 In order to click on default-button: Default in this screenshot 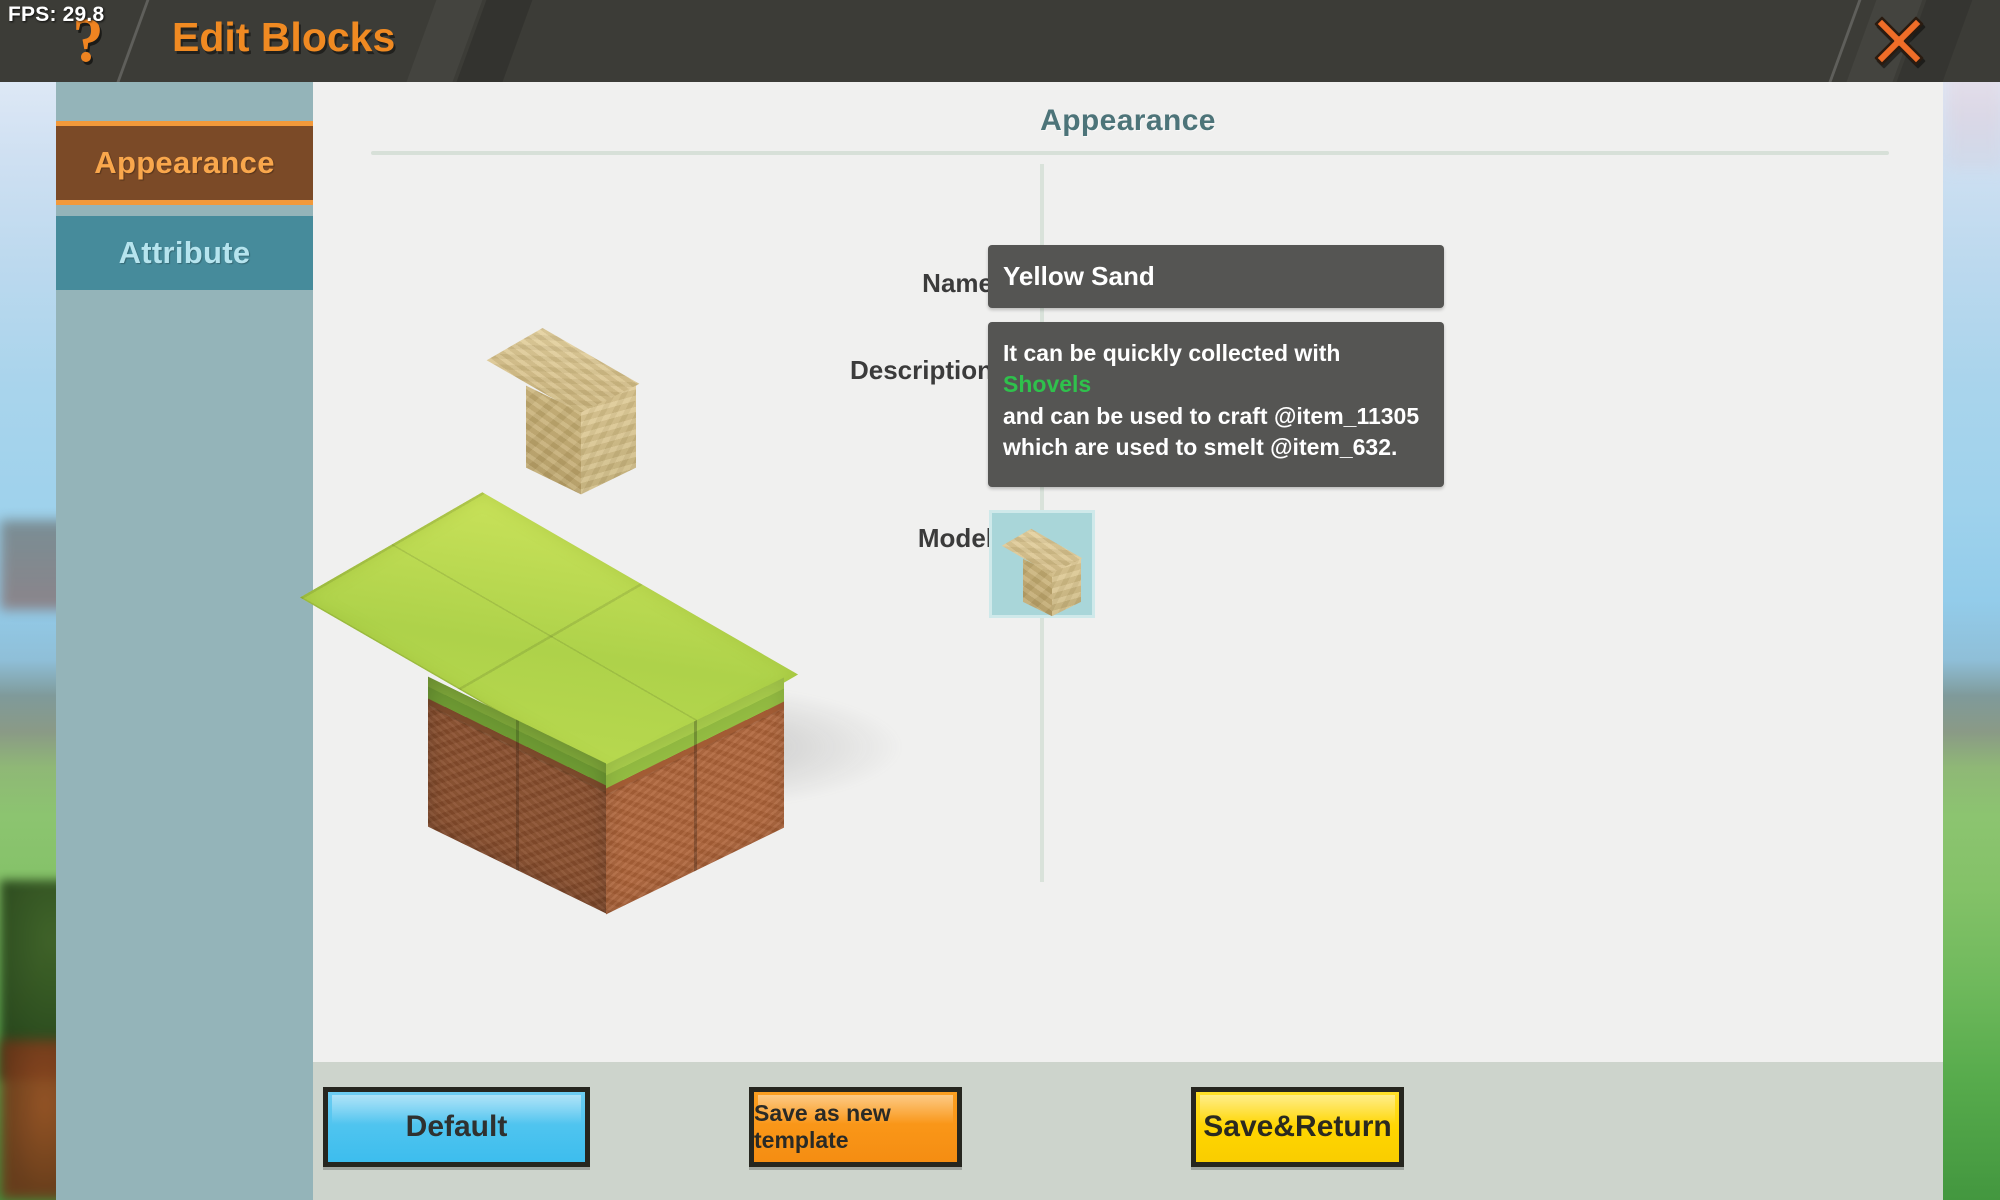, I will do `click(456, 1127)`.